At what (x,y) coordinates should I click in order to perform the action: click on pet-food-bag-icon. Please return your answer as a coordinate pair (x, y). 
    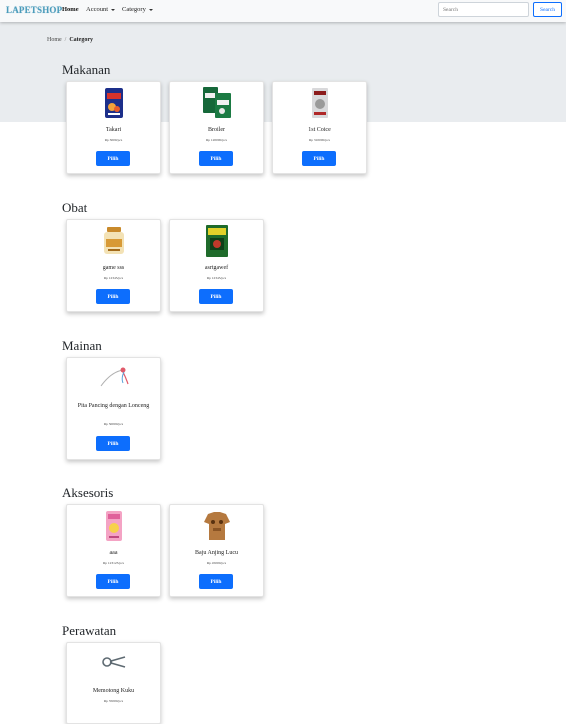
    Looking at the image, I should click on (319, 103).